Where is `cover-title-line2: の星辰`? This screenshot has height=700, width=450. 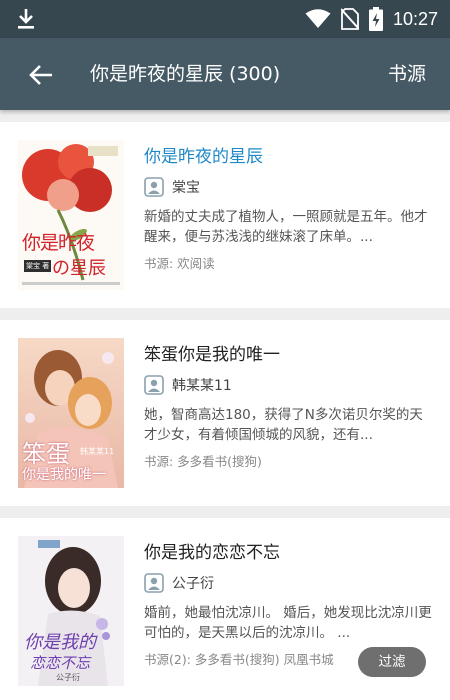 cover-title-line2: の星辰 is located at coordinates (79, 268).